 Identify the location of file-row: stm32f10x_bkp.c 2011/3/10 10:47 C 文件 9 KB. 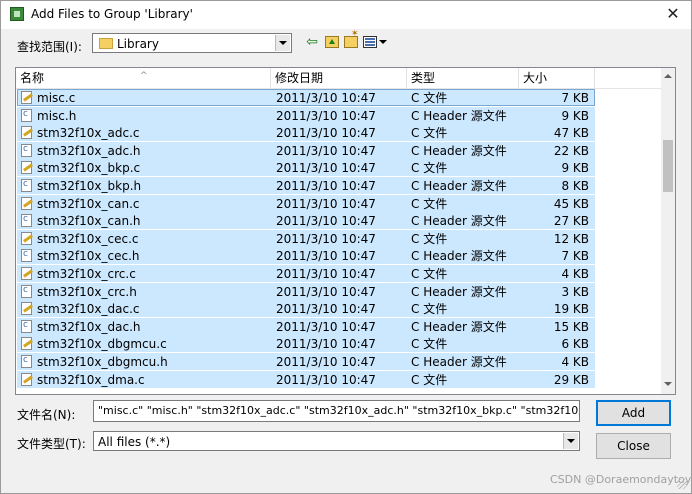
(306, 168).